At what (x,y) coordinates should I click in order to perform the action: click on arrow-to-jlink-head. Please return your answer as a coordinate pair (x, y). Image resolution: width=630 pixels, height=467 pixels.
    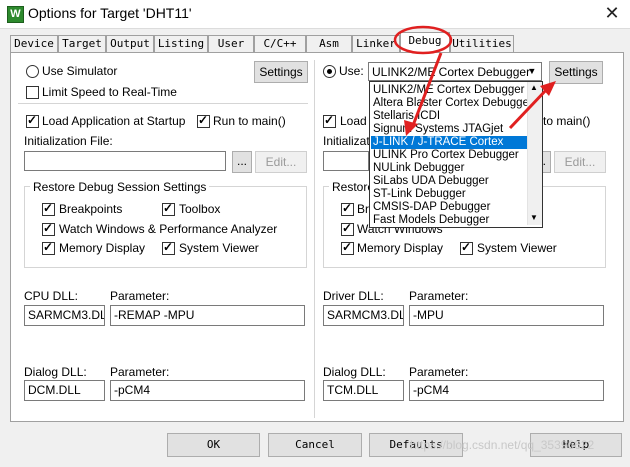
    Looking at the image, I should click on (411, 128).